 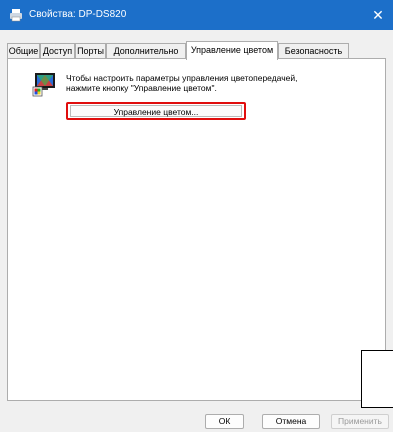 I want to click on color-management-icon, so click(x=43, y=85).